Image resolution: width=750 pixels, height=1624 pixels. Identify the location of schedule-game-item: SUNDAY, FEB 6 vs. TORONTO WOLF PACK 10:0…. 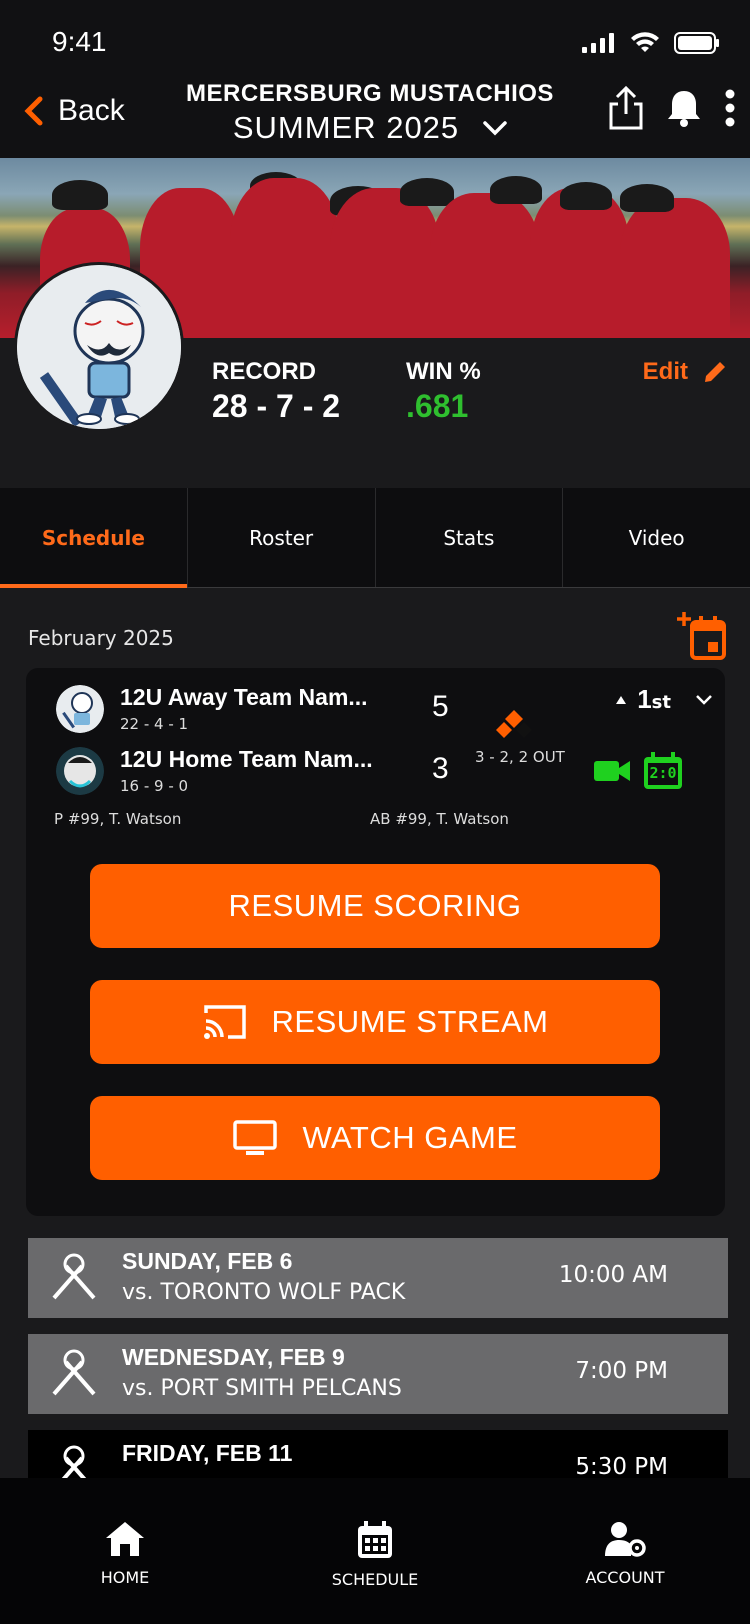
(378, 1278).